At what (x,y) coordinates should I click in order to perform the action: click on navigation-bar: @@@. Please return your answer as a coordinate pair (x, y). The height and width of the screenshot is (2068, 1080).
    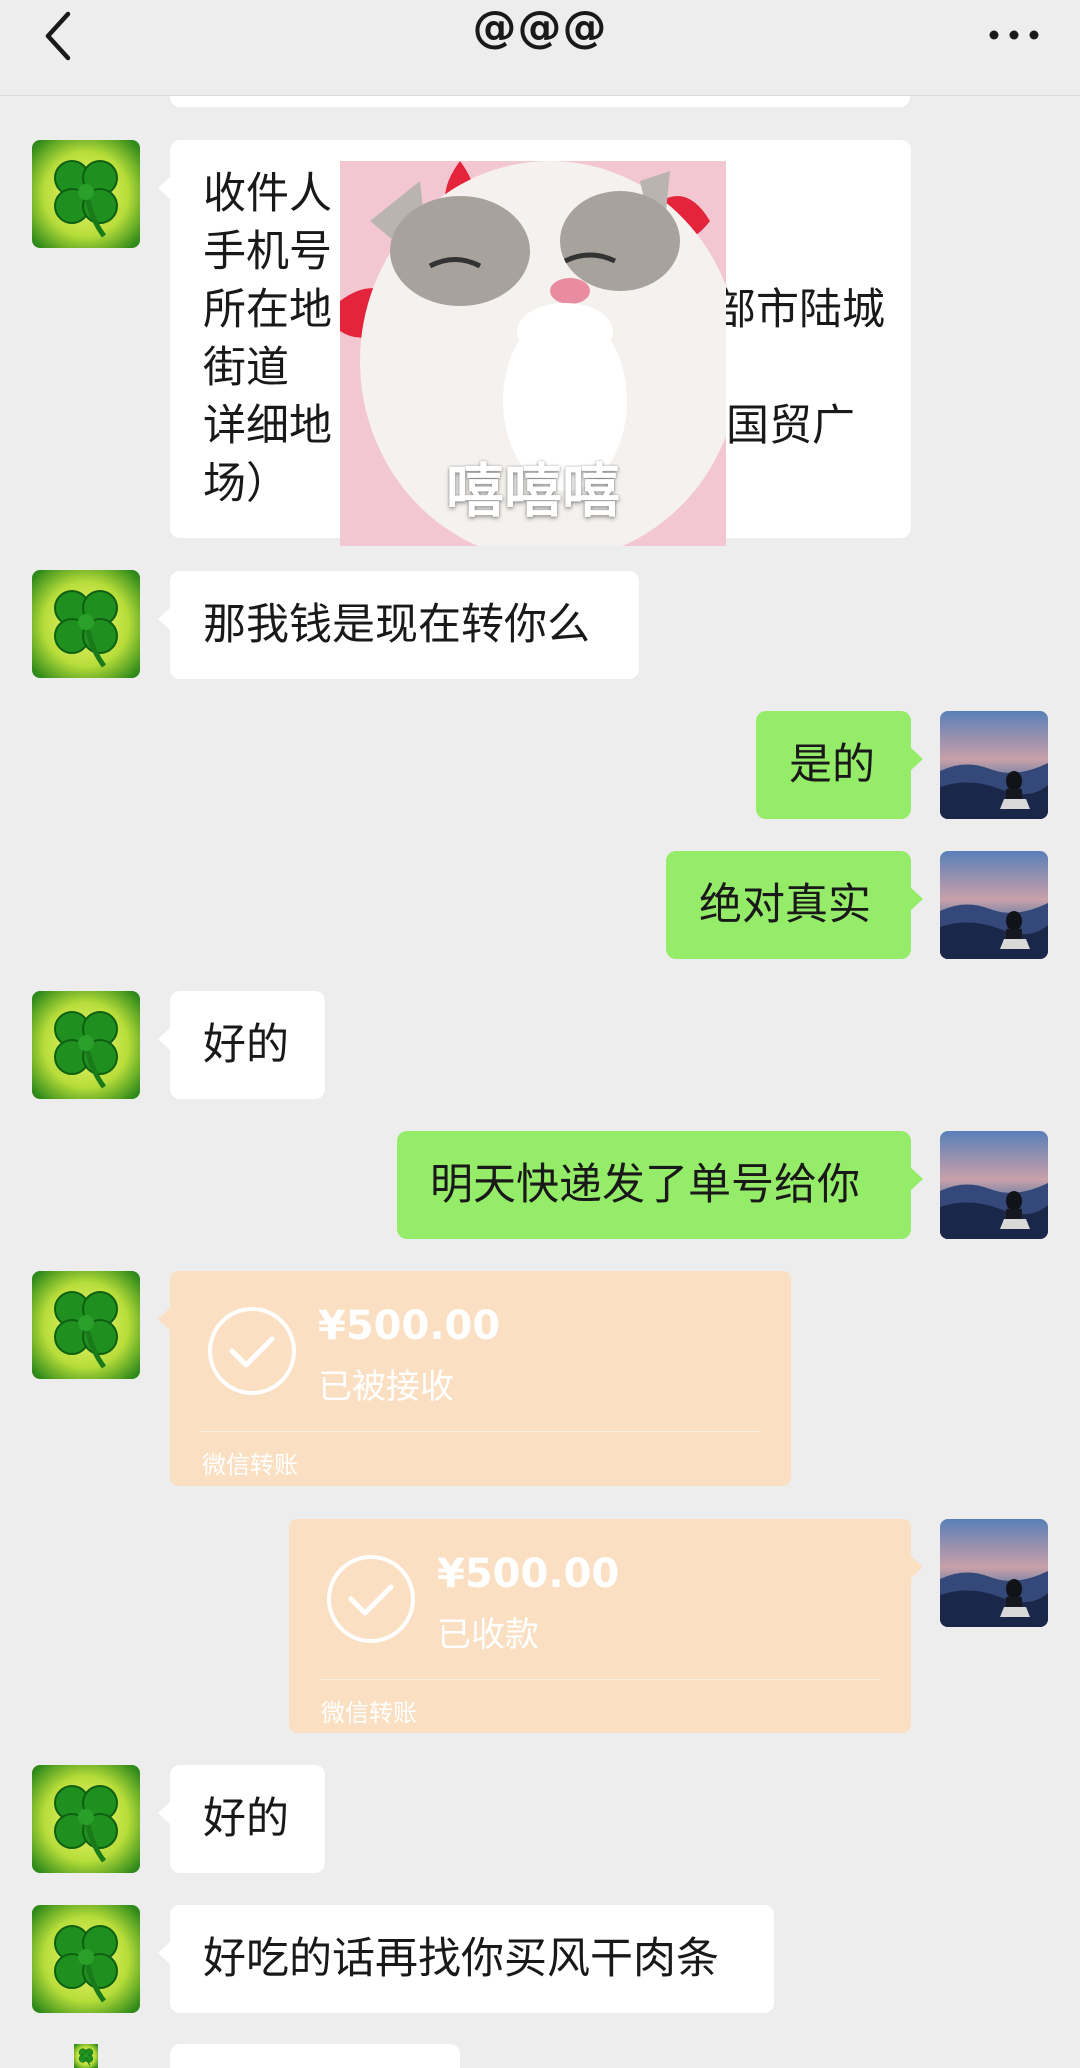
    Looking at the image, I should click on (540, 48).